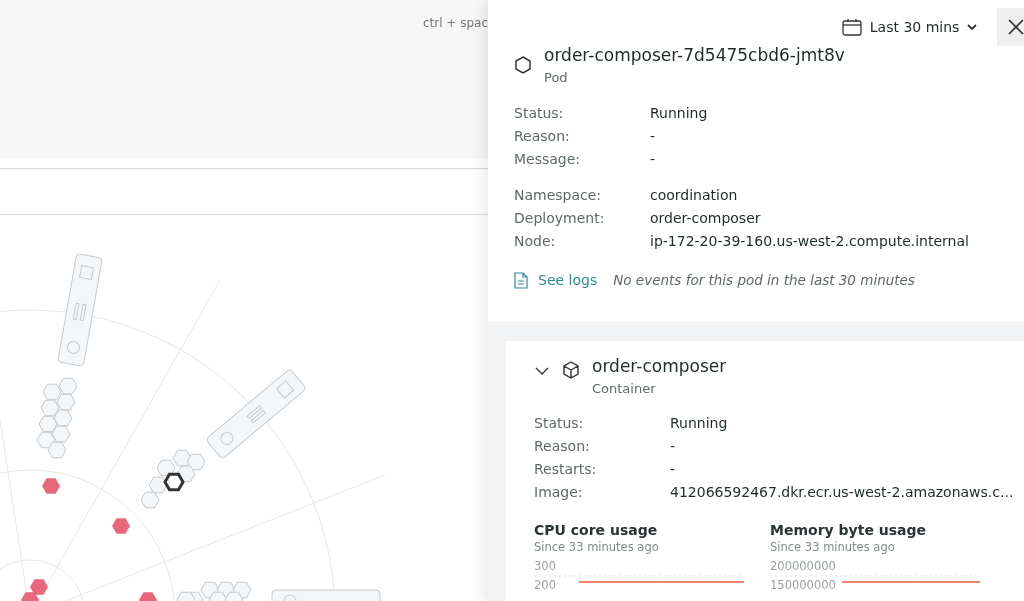 Image resolution: width=1024 pixels, height=601 pixels. I want to click on resource-kind: Pod, so click(556, 78).